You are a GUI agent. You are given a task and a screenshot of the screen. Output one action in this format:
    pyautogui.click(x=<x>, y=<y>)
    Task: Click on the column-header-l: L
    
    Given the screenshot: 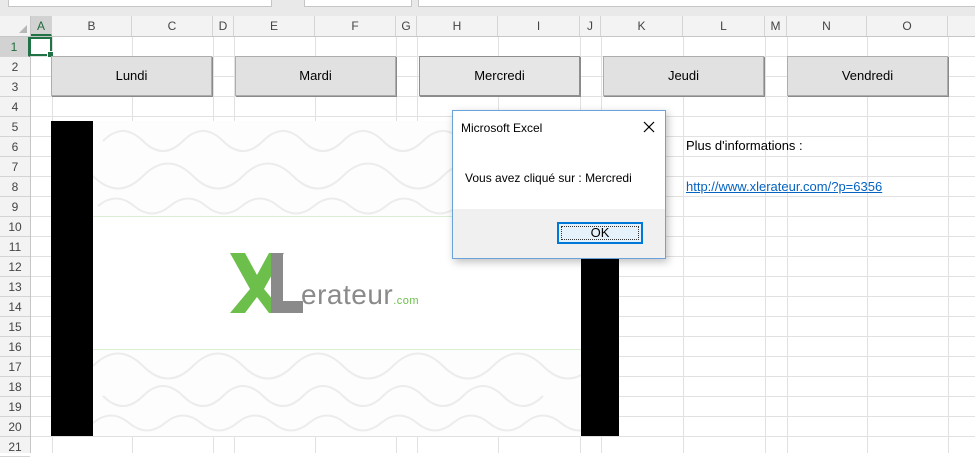 What is the action you would take?
    pyautogui.click(x=724, y=26)
    